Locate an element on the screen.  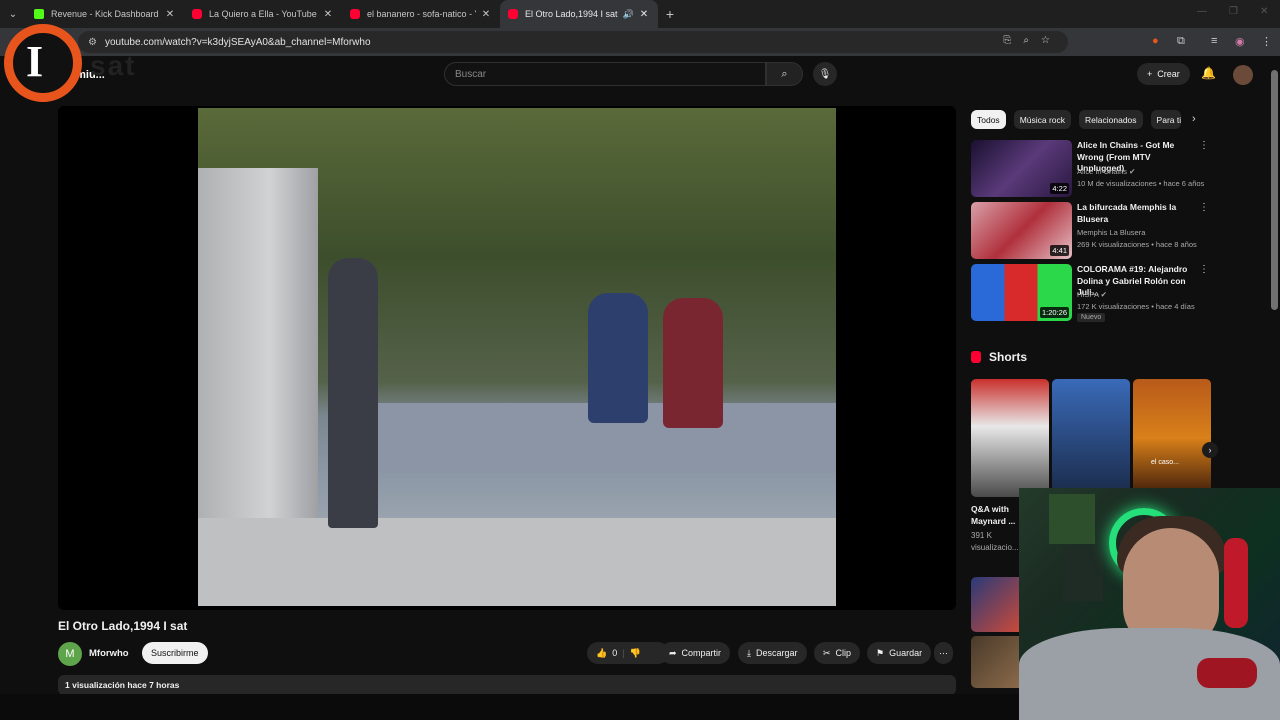
browser-tab: La Quiero a Ella - YouTube ✕ is located at coordinates (263, 14).